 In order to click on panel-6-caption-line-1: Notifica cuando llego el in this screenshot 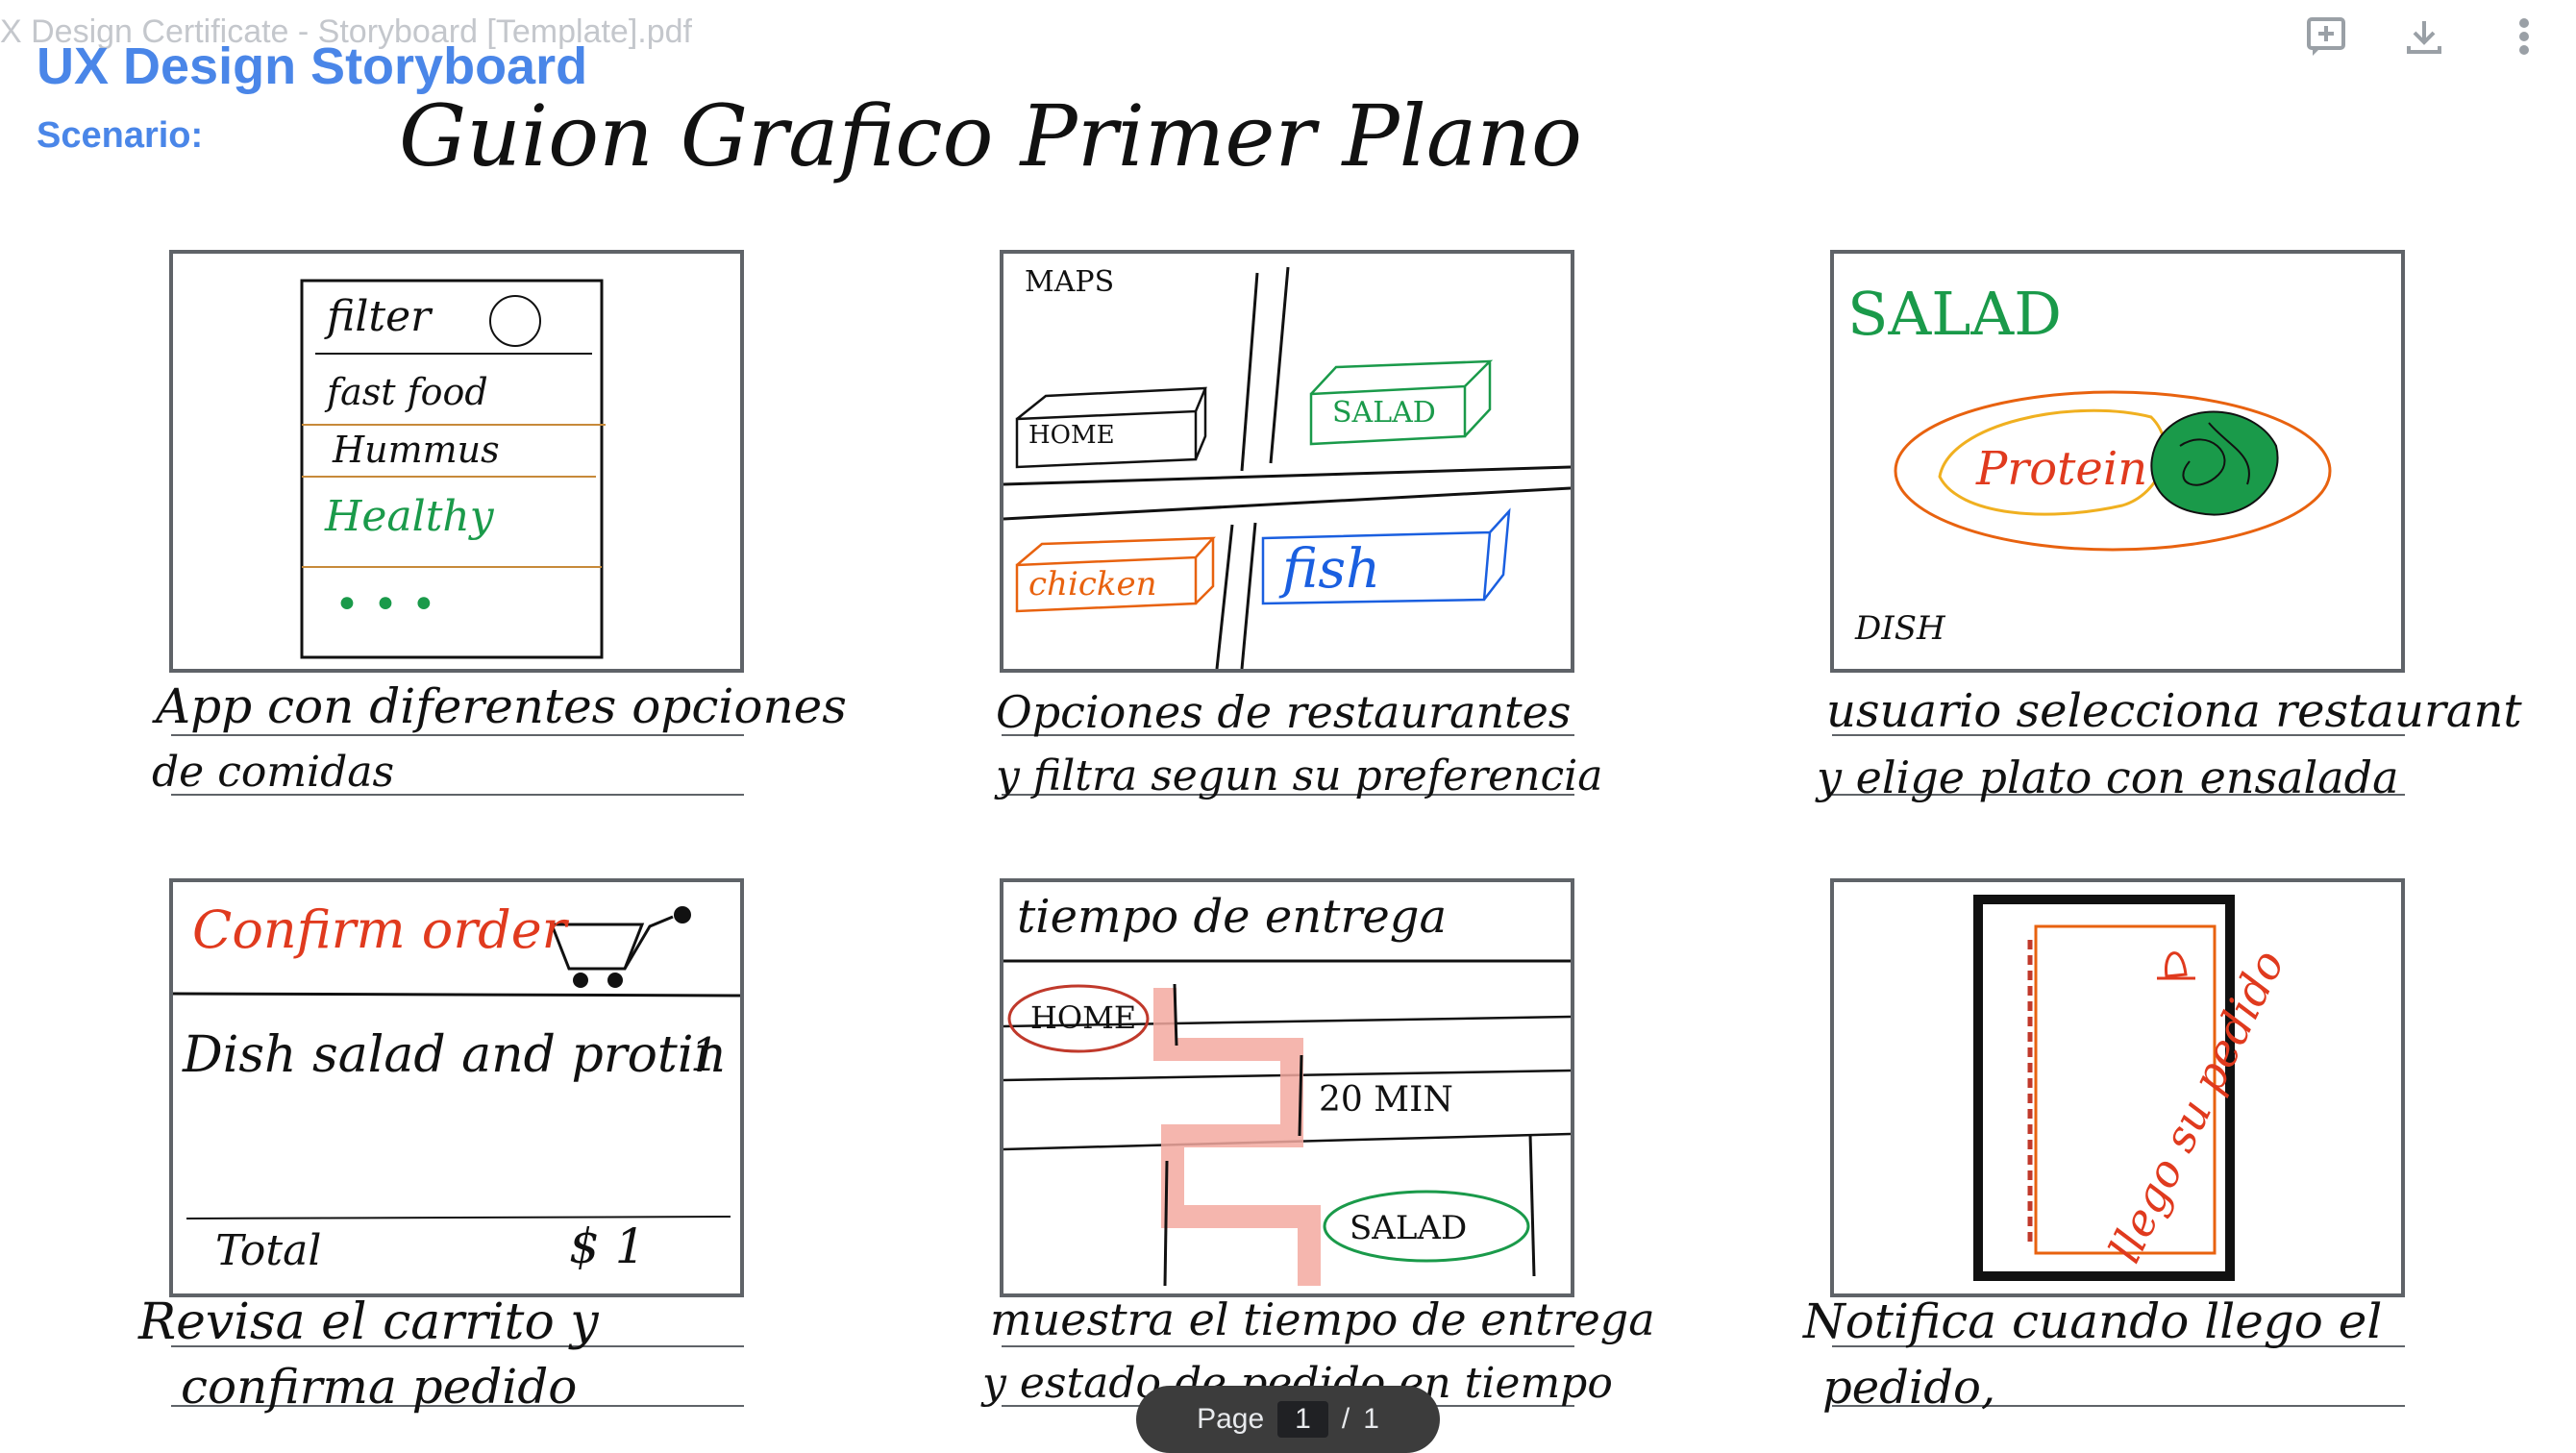, I will do `click(2093, 1321)`.